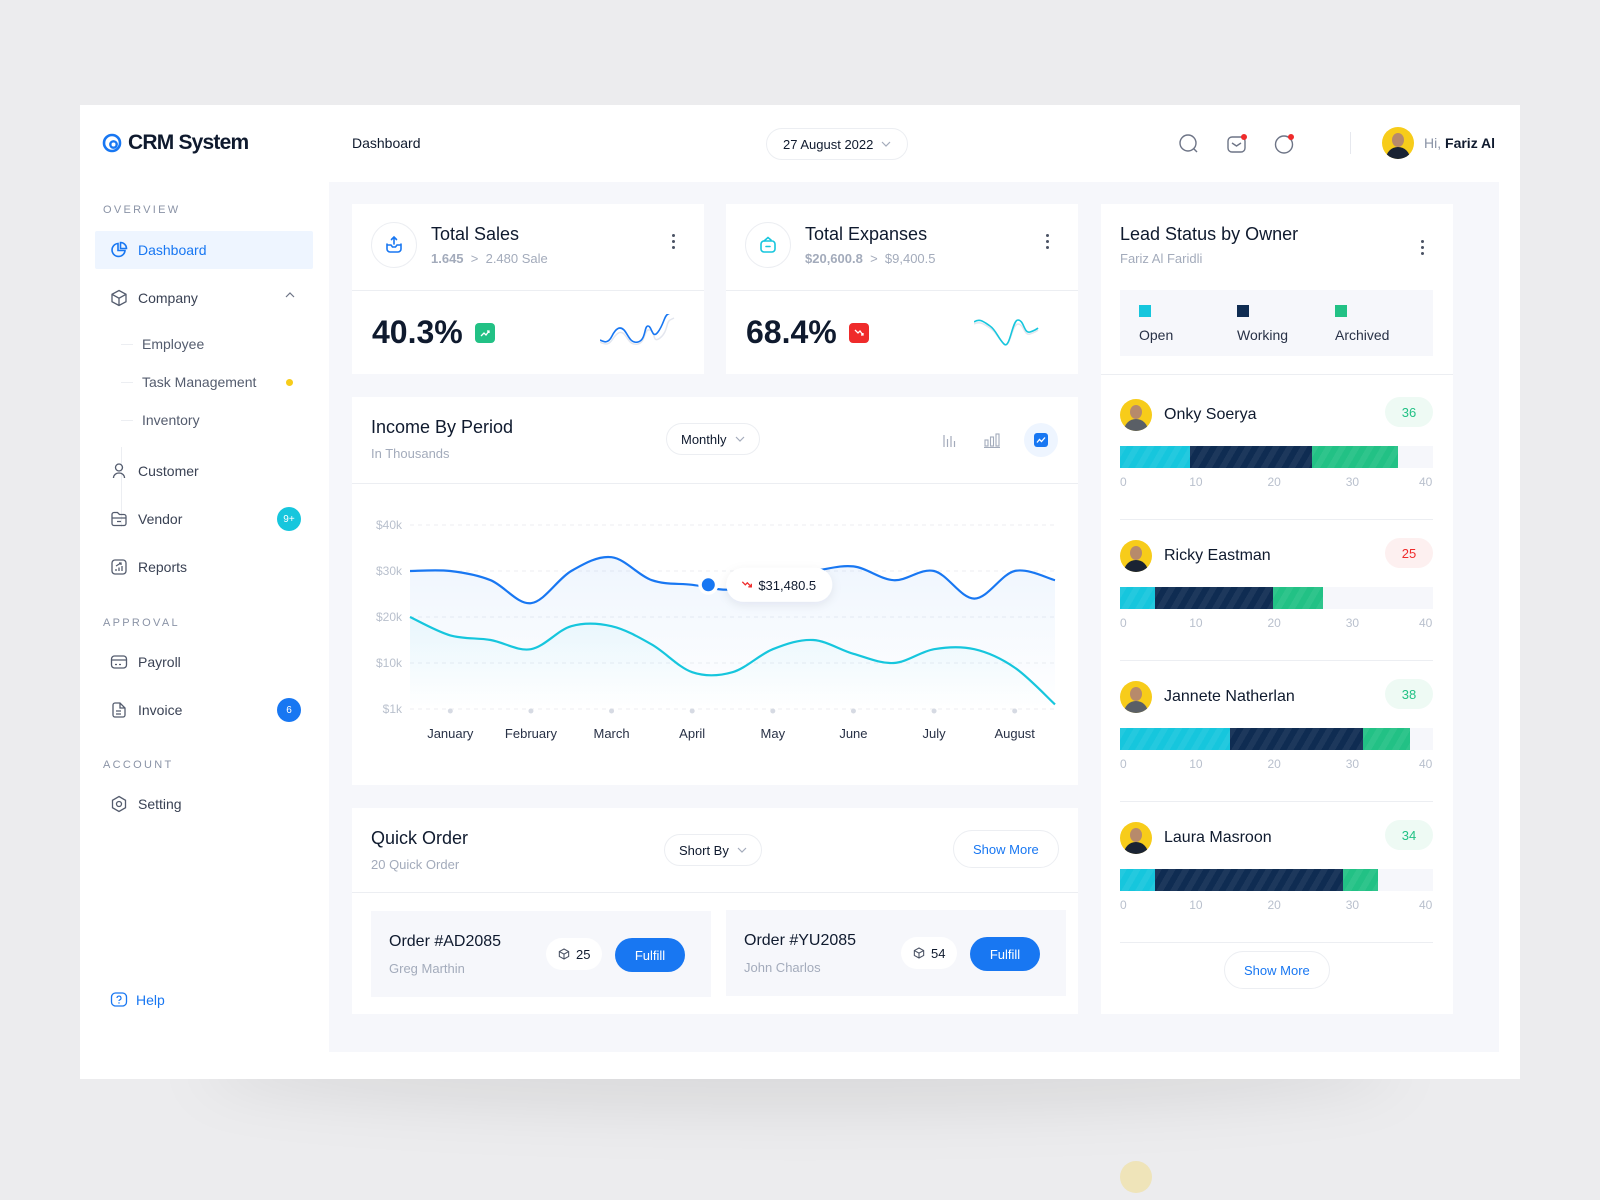 Image resolution: width=1600 pixels, height=1200 pixels. Describe the element at coordinates (188, 382) in the screenshot. I see `sidebar-subitem-task-management: Task Management` at that location.